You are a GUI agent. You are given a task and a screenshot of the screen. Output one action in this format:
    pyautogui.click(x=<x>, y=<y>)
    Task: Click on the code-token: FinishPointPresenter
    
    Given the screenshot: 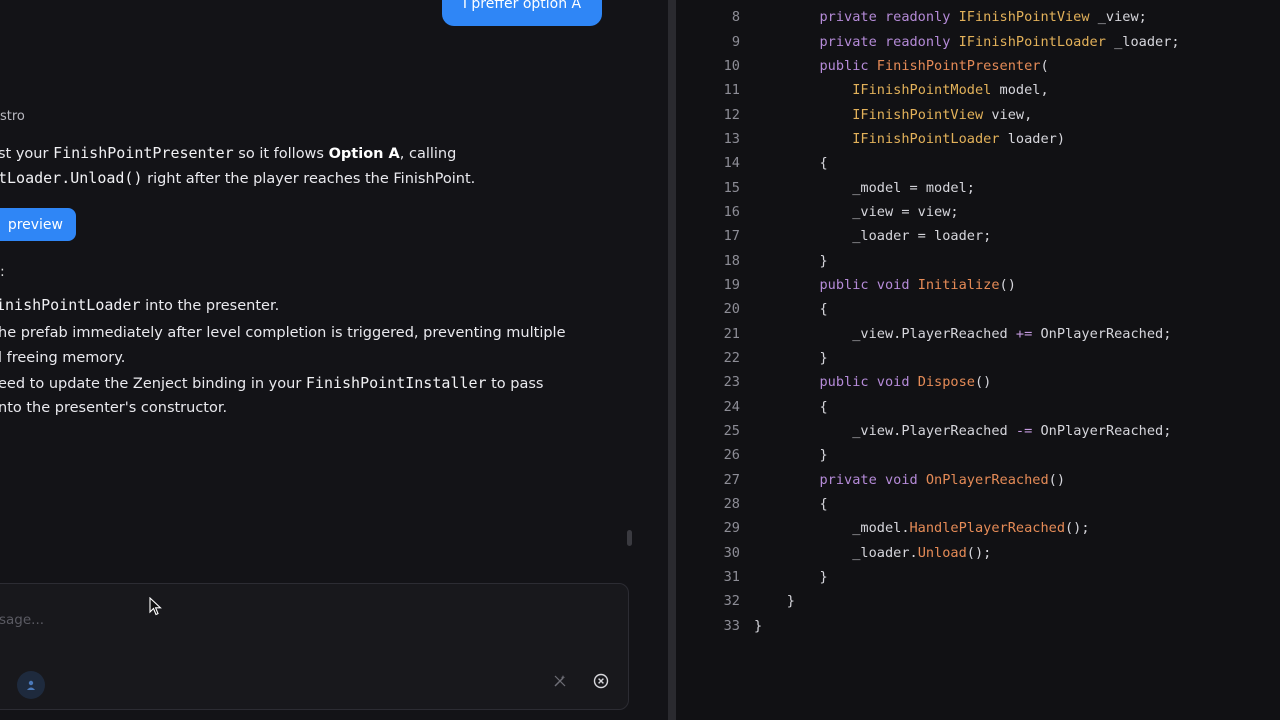 What is the action you would take?
    pyautogui.click(x=958, y=65)
    